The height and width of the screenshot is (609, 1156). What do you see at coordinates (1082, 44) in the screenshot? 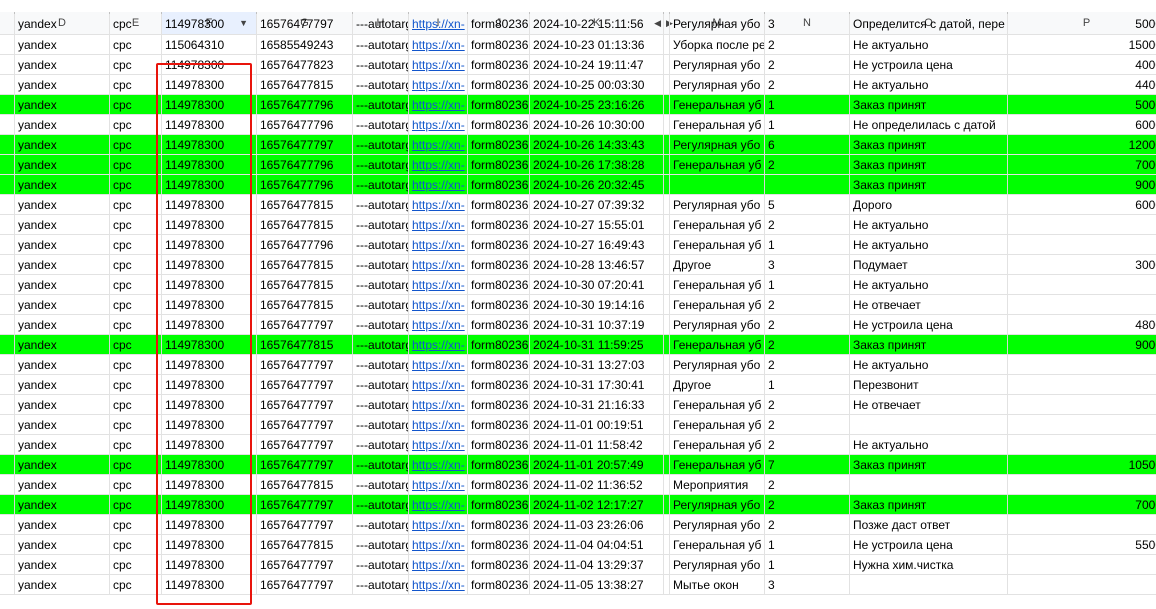
I see `cell-amount: 15000` at bounding box center [1082, 44].